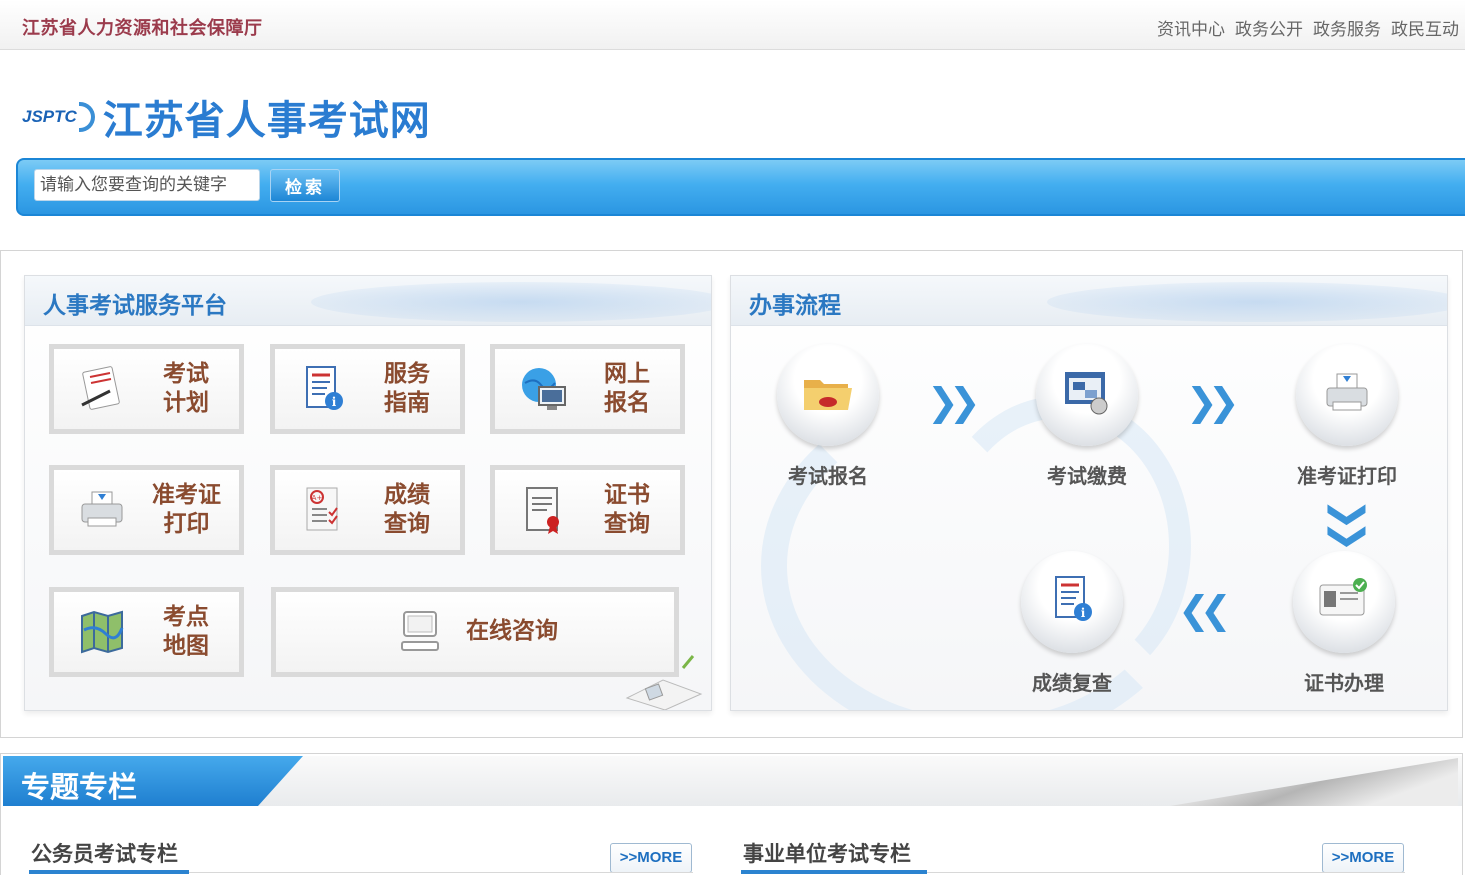 This screenshot has width=1465, height=875. Describe the element at coordinates (1348, 520) in the screenshot. I see `chevron-down-icon: ❯❯` at that location.